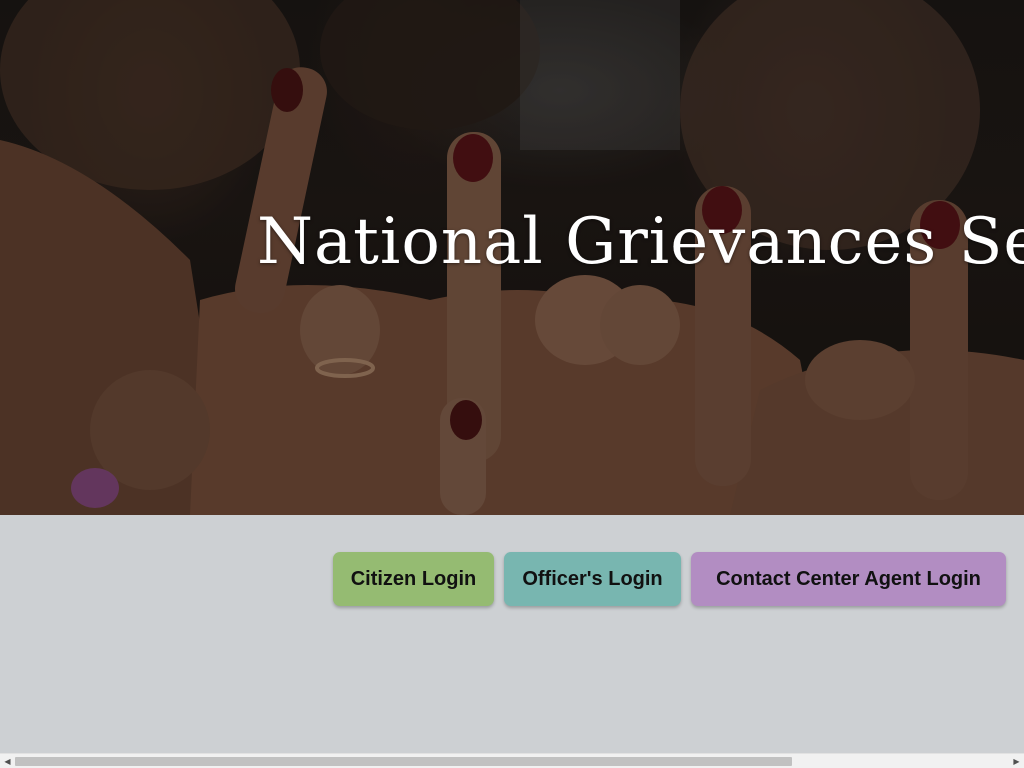  Describe the element at coordinates (848, 579) in the screenshot. I see `contact-center-agent-login-button: Contact Center Agent Login` at that location.